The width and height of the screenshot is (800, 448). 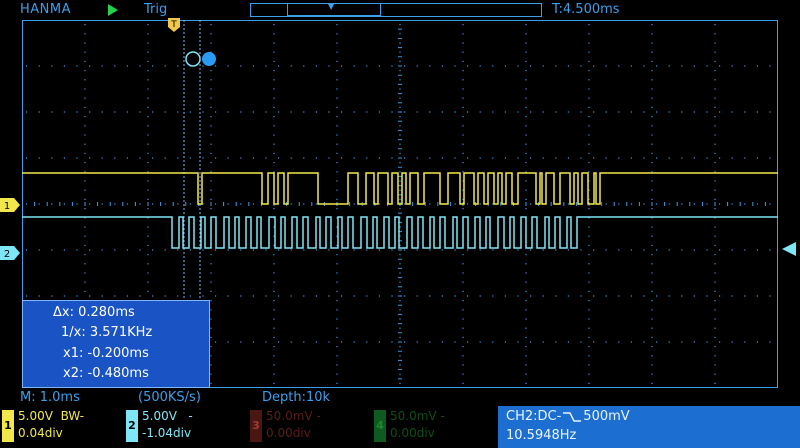 I want to click on x1-row: x1: -0.200ms, so click(x=111, y=353).